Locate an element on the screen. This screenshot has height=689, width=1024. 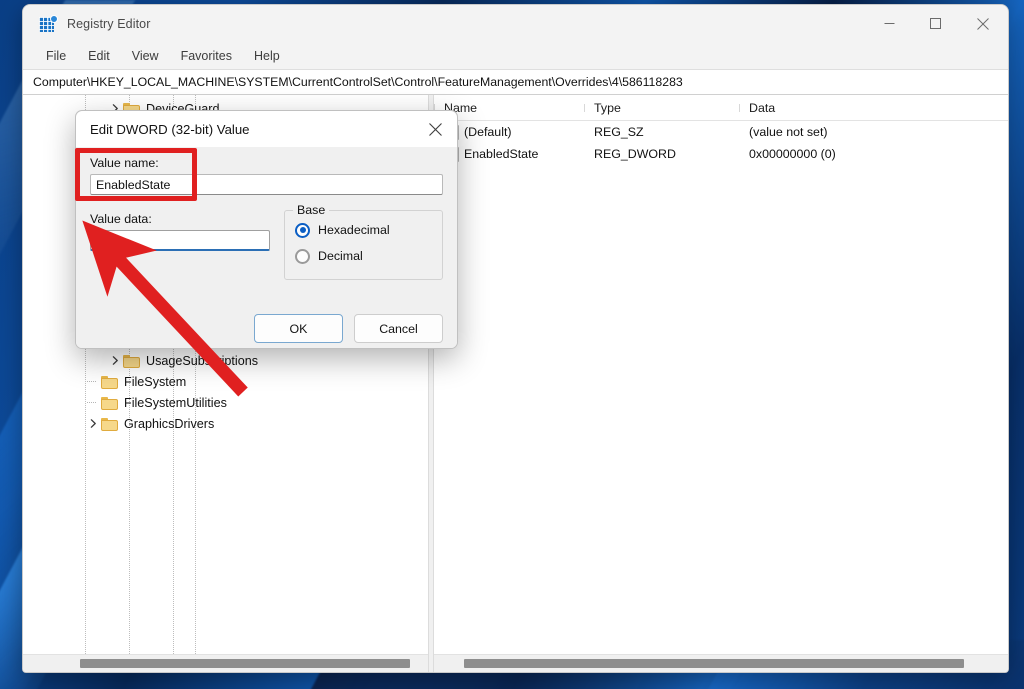
ok-button: OK is located at coordinates (298, 328).